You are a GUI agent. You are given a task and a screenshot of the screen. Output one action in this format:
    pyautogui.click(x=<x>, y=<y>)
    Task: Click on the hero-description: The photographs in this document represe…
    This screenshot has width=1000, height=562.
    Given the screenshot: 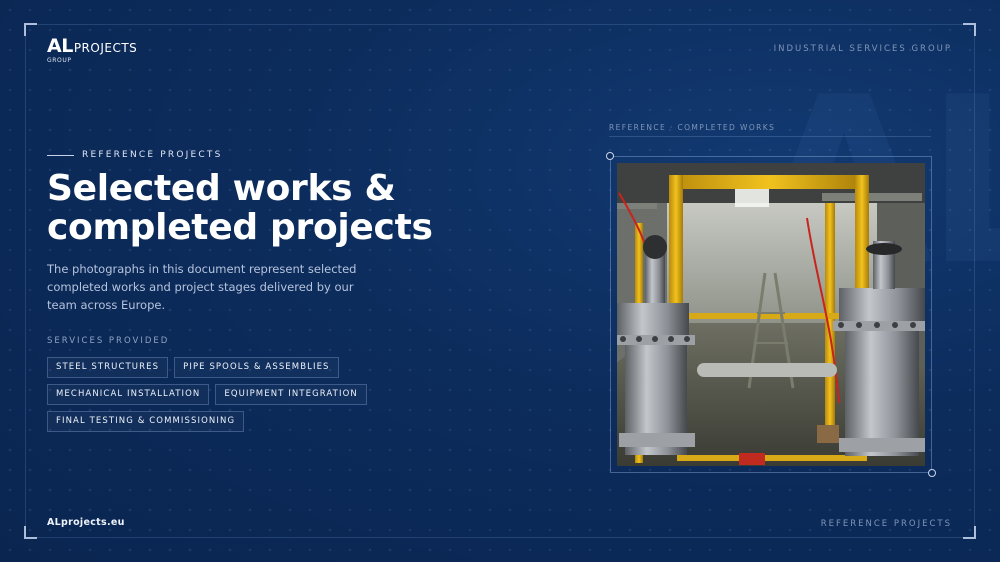 What is the action you would take?
    pyautogui.click(x=202, y=287)
    